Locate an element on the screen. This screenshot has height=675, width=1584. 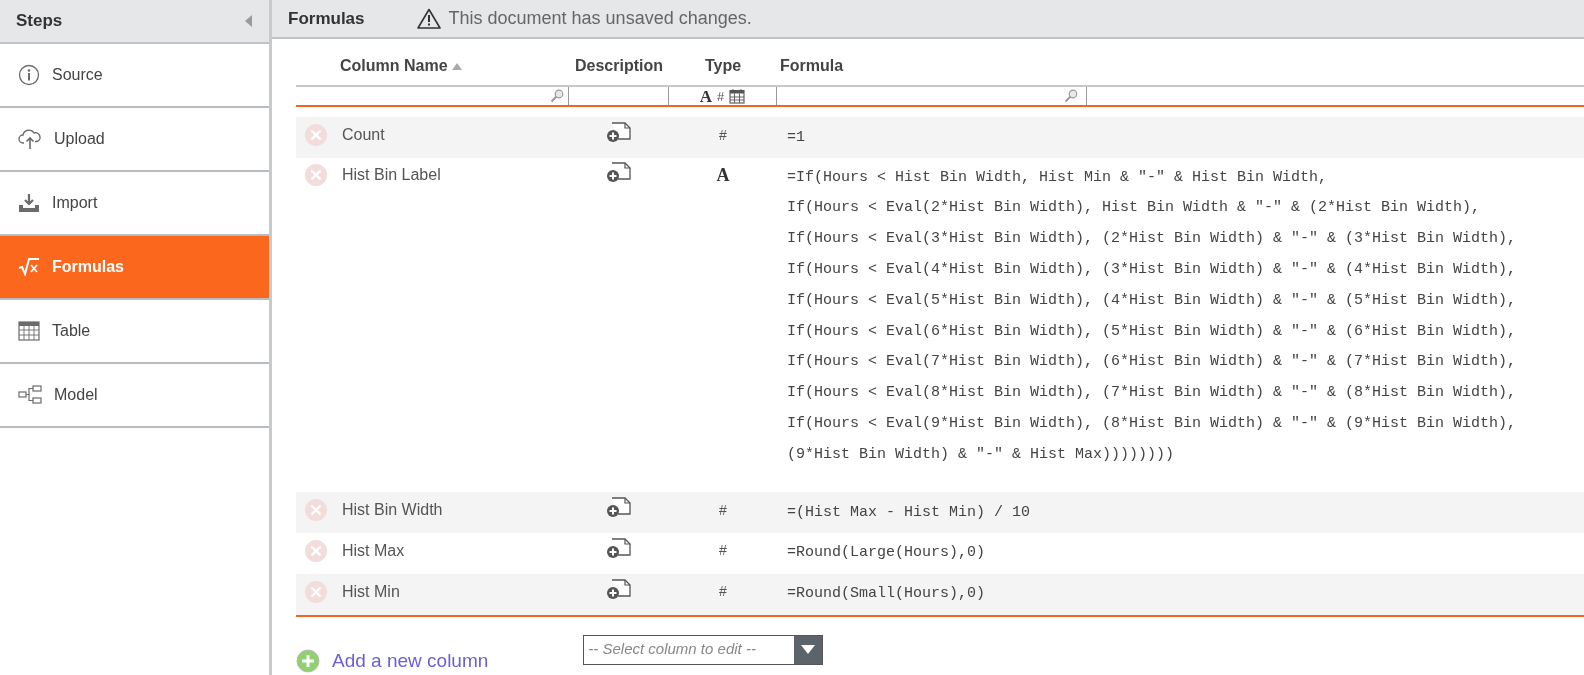
formula-line: If(Hours < Eval(4*Hist Bin Width), (3*Hist Bin Width) & "-" & (4*Hist Bin Width), is located at coordinates (1152, 269).